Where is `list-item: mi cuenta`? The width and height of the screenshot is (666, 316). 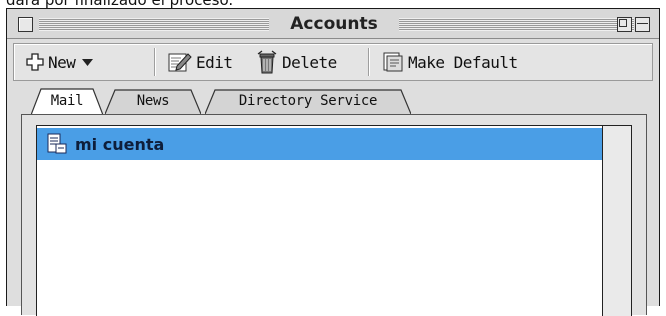 list-item: mi cuenta is located at coordinates (319, 144).